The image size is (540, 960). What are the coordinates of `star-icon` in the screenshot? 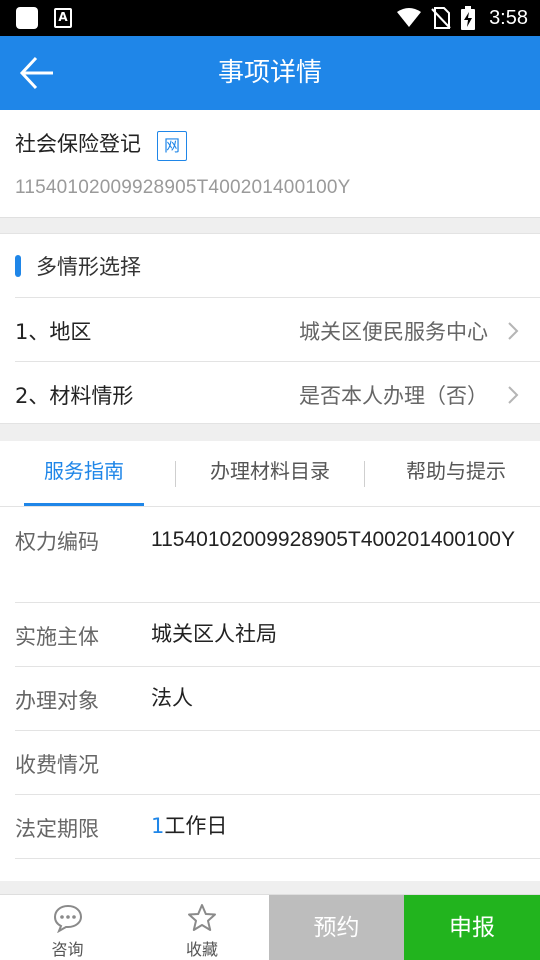 It's located at (202, 917).